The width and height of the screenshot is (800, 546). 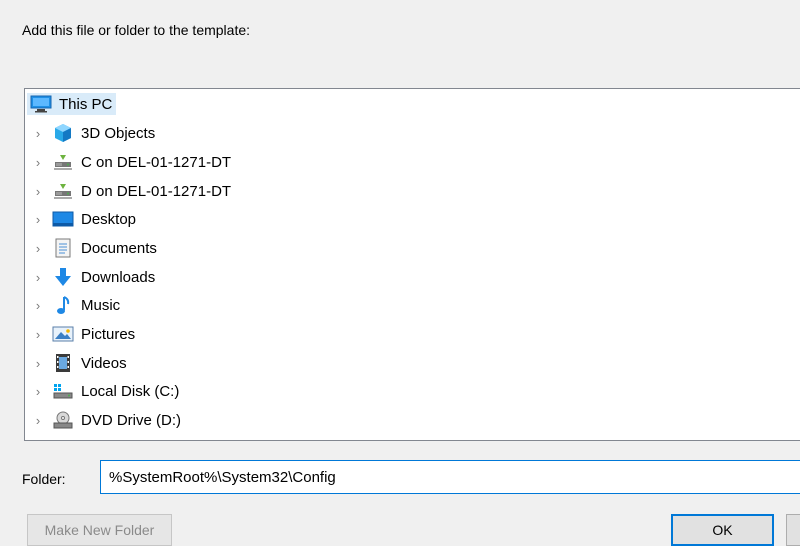 What do you see at coordinates (108, 334) in the screenshot?
I see `tree-item-label: Pictures` at bounding box center [108, 334].